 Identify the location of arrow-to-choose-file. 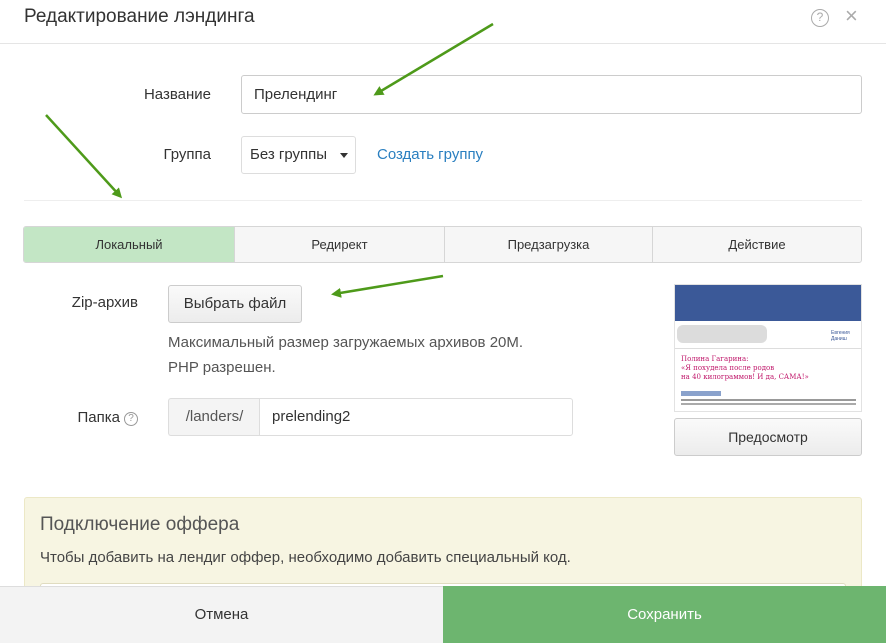
(387, 286).